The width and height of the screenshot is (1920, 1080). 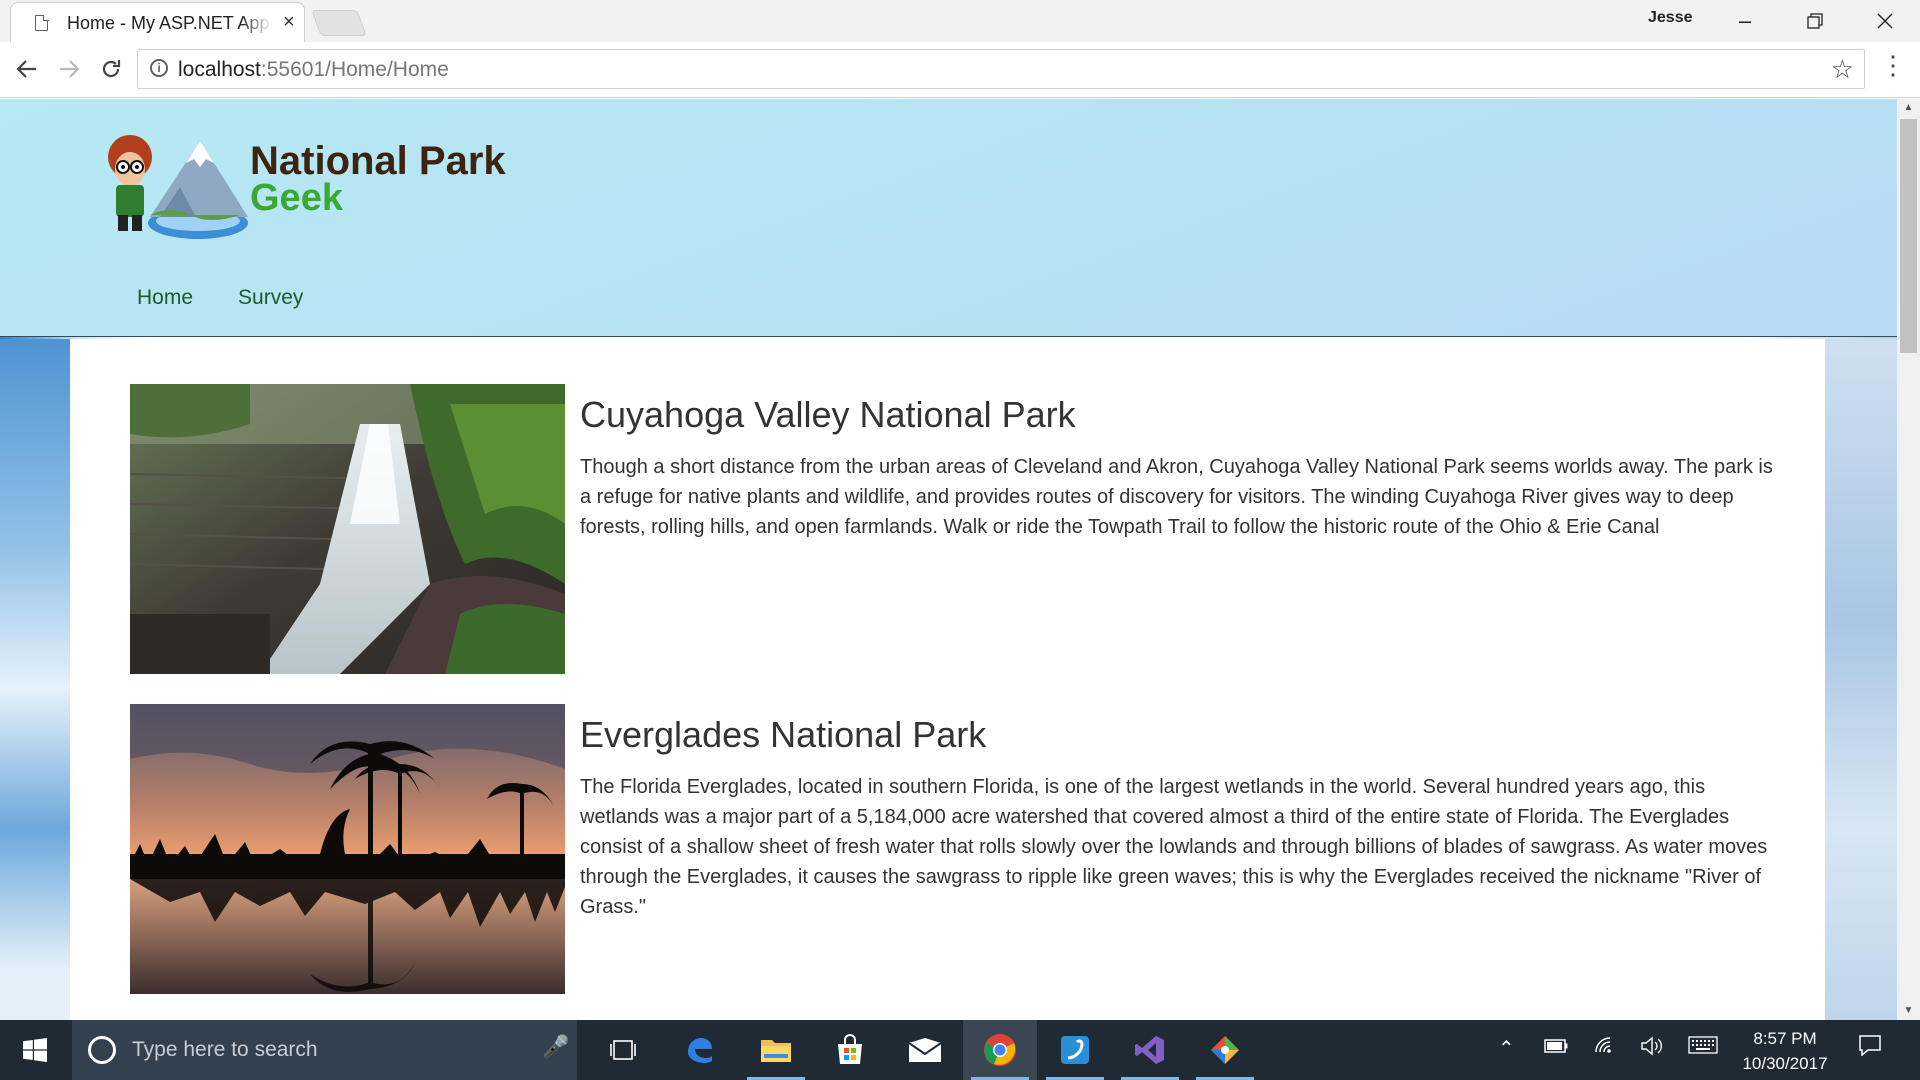 I want to click on site-nav: Home Survey, so click(x=220, y=298).